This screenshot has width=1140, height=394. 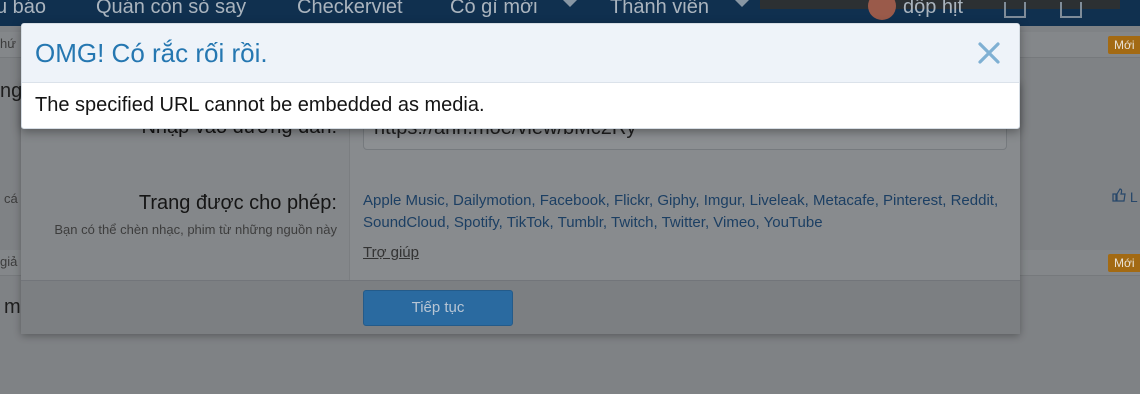 I want to click on allowed-site-link: Metacafe, so click(x=844, y=200).